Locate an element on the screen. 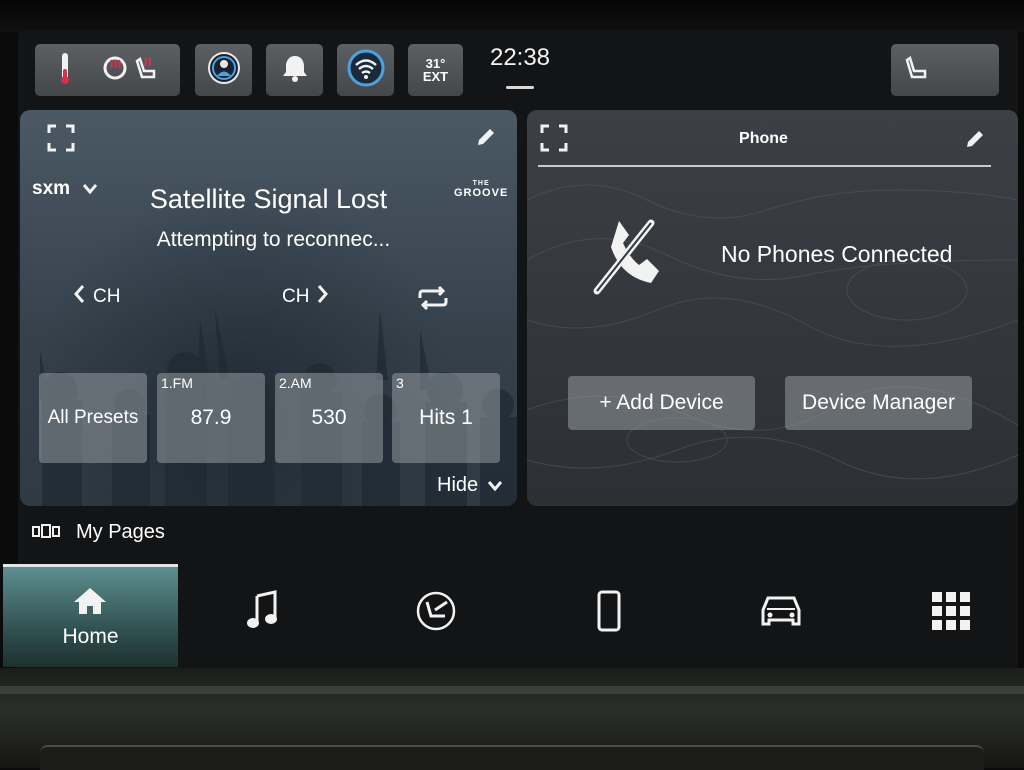  add-device-button: + Add Device is located at coordinates (661, 403).